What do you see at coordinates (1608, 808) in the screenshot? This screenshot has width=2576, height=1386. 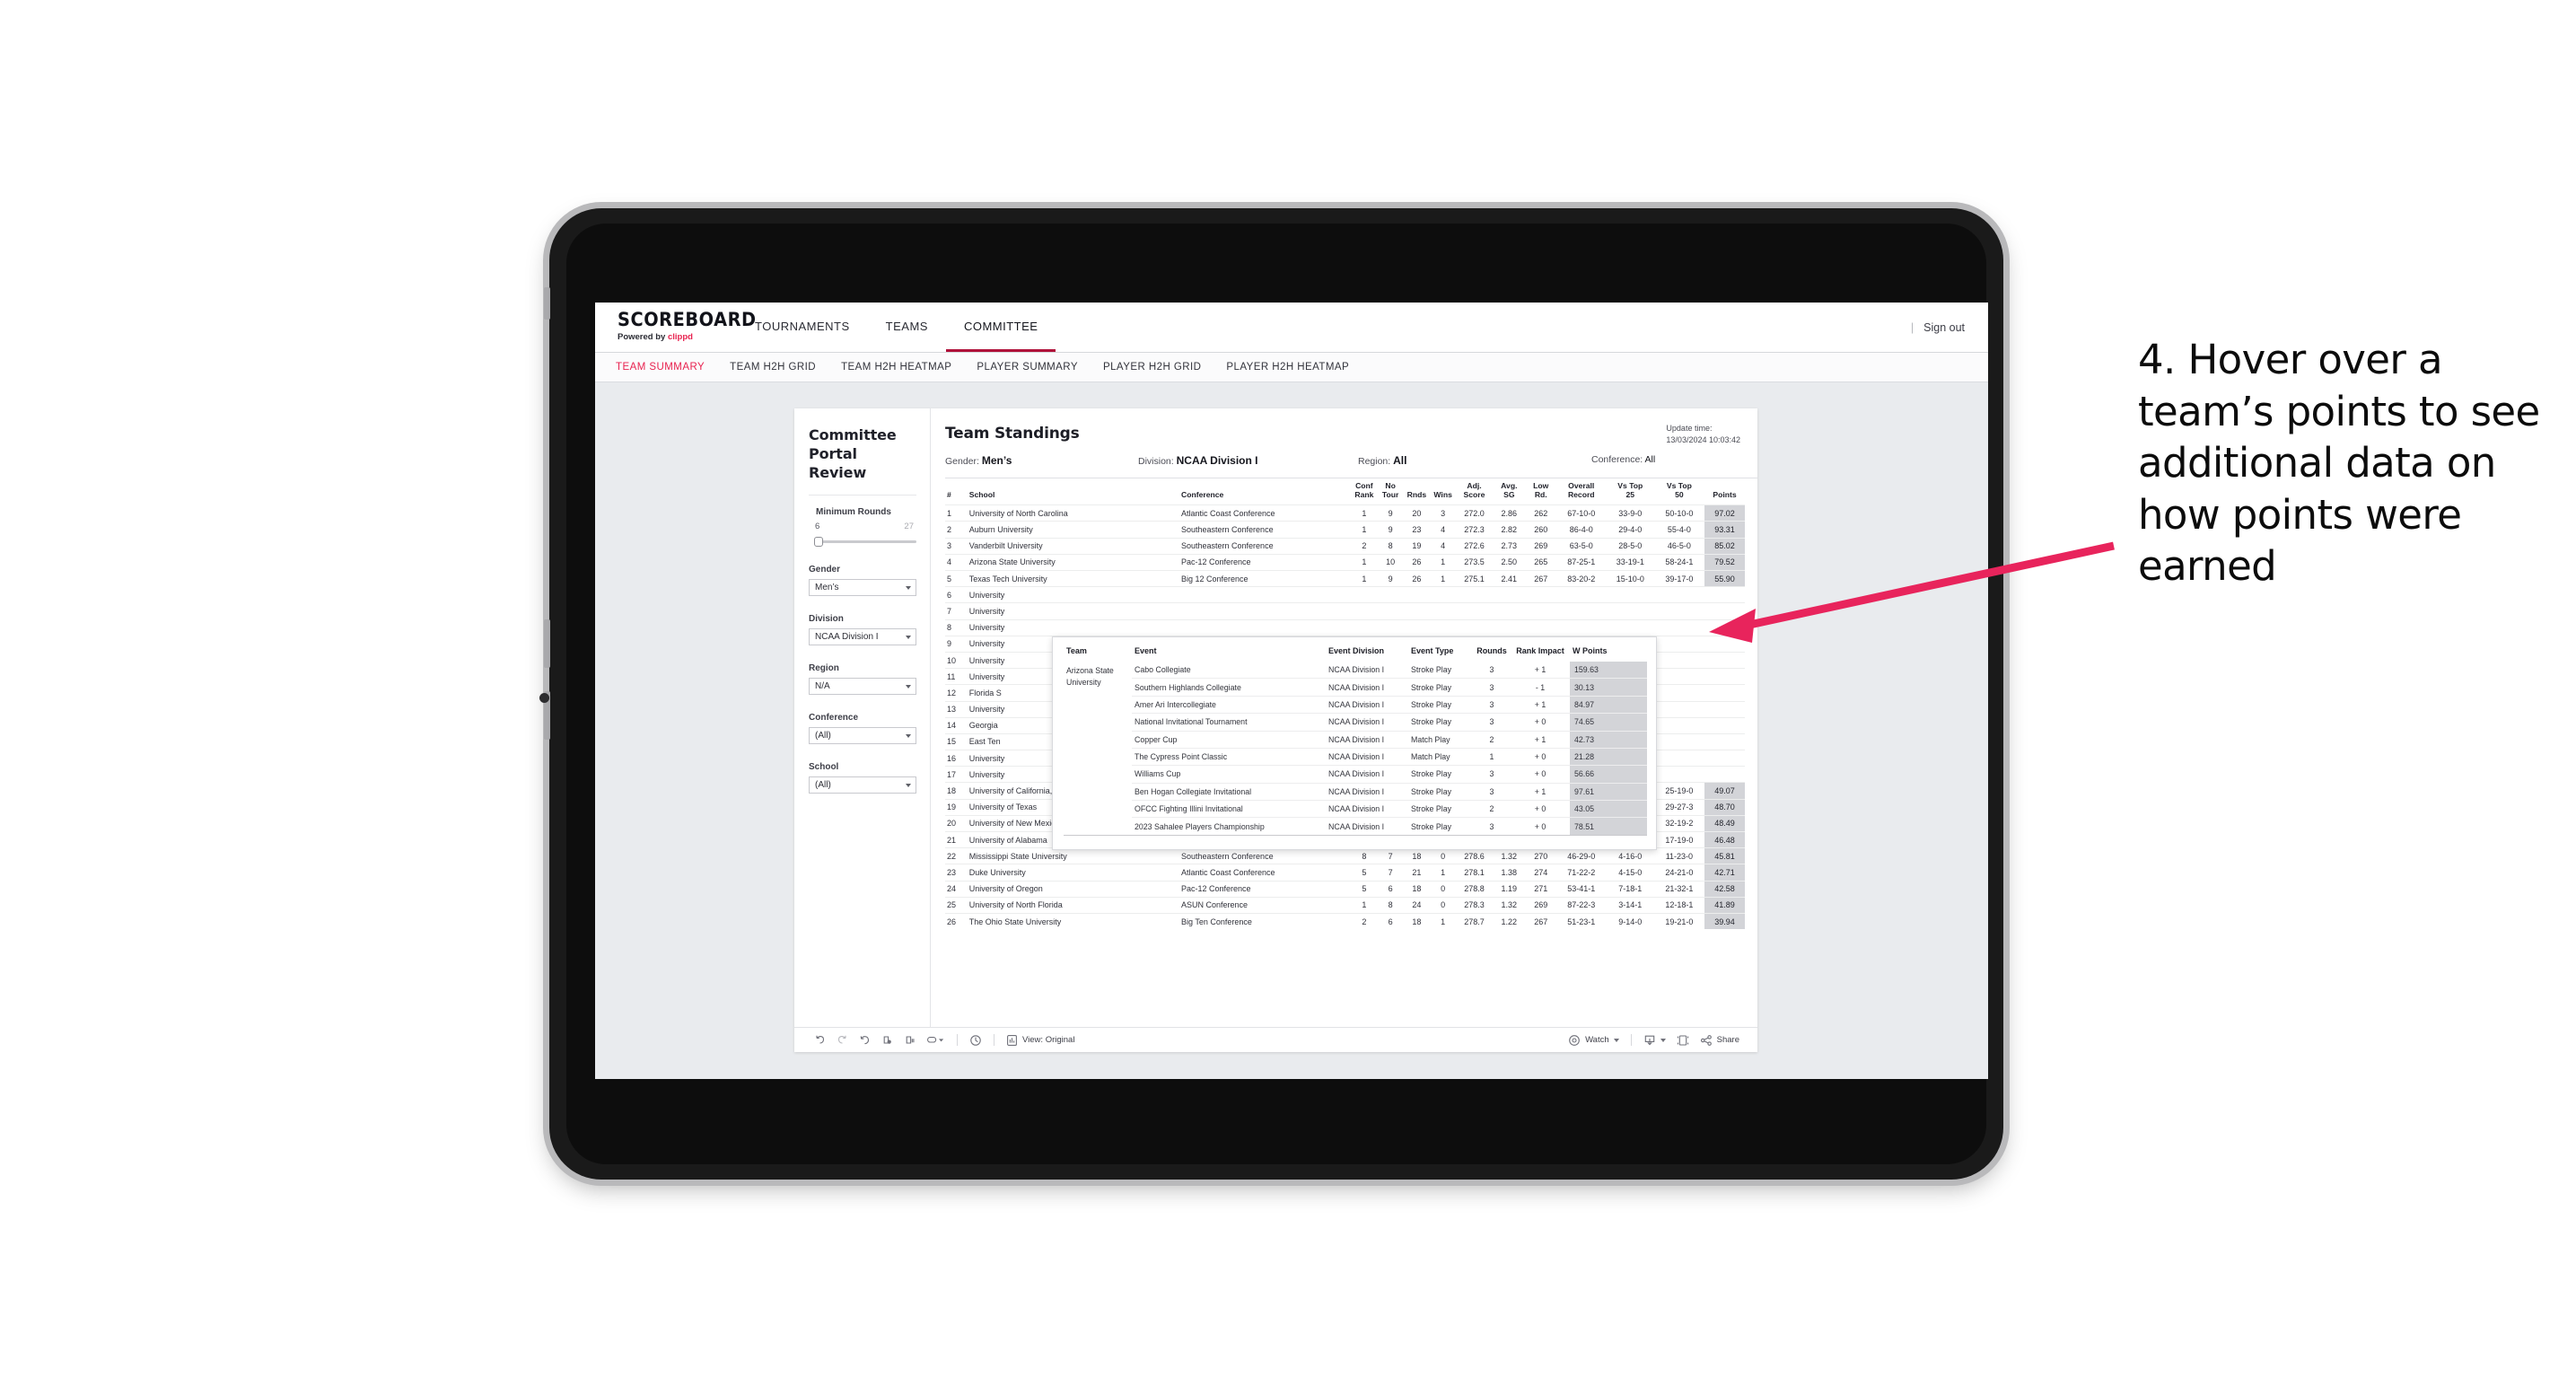 I see `tooltip-cell: 43.05` at bounding box center [1608, 808].